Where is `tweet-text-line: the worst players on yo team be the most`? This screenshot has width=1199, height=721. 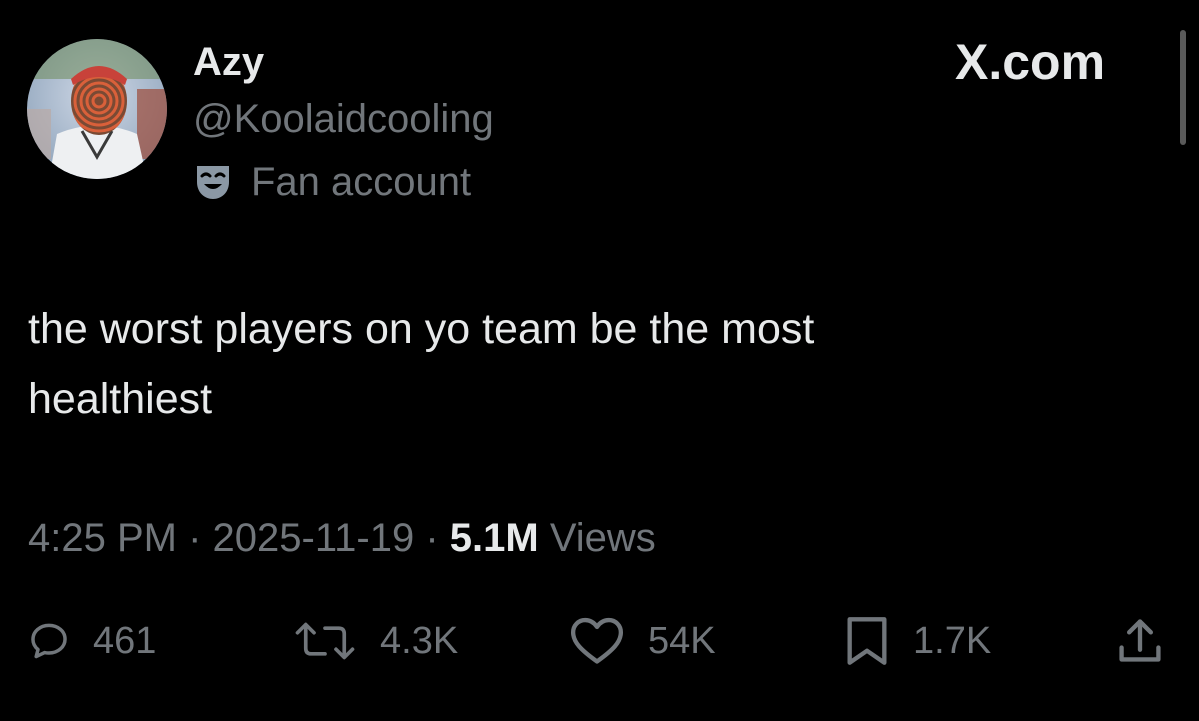 tweet-text-line: the worst players on yo team be the most is located at coordinates (421, 329).